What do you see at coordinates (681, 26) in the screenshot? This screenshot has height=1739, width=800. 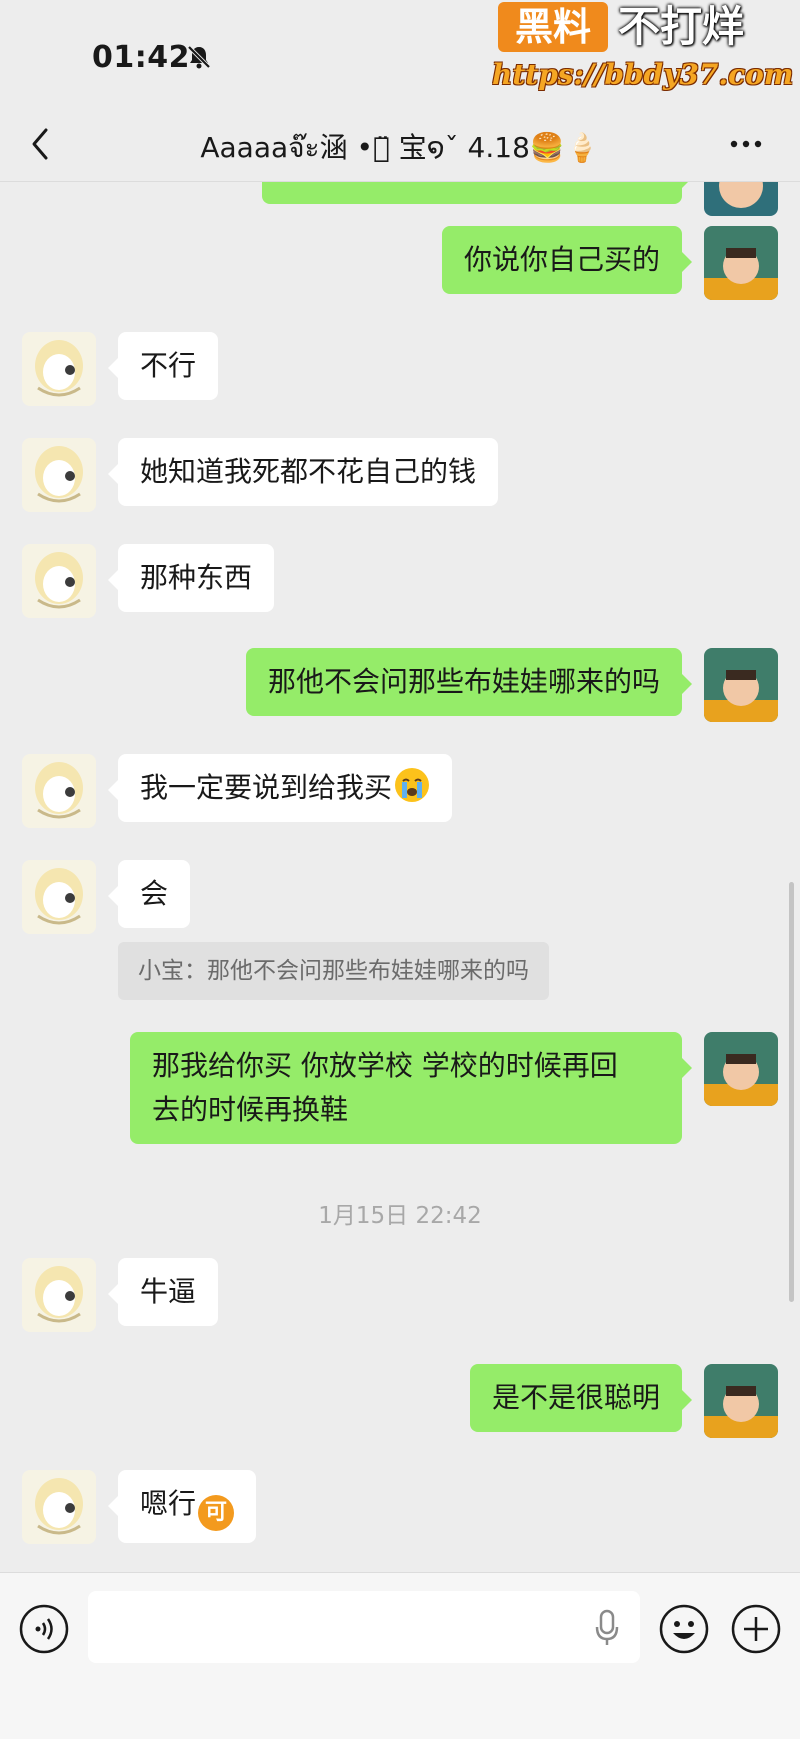 I see `watermark-slogan: 不打烊` at bounding box center [681, 26].